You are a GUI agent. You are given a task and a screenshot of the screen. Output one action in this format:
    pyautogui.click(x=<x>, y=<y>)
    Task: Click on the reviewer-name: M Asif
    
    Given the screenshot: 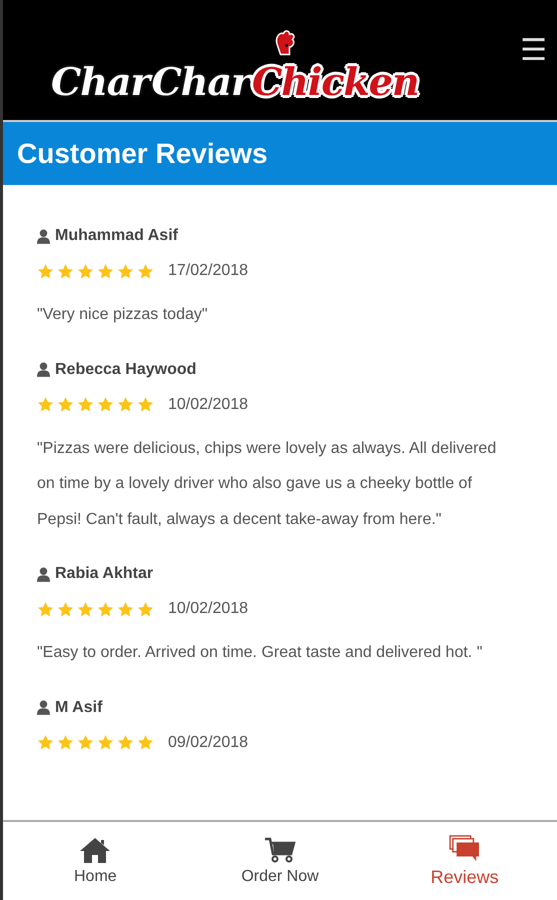 What is the action you would take?
    pyautogui.click(x=78, y=707)
    